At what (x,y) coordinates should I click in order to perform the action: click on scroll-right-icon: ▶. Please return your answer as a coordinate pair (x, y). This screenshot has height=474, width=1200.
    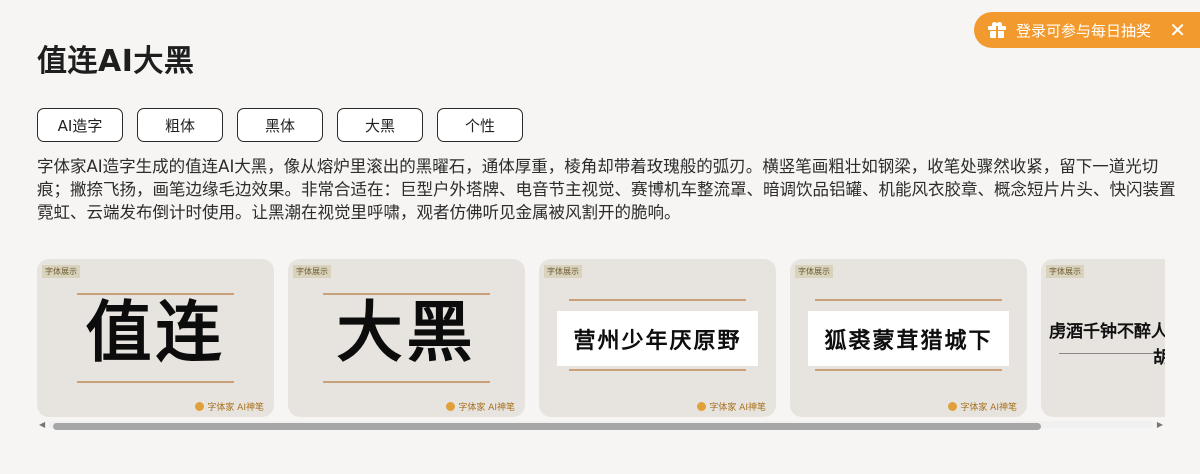
    Looking at the image, I should click on (1160, 424).